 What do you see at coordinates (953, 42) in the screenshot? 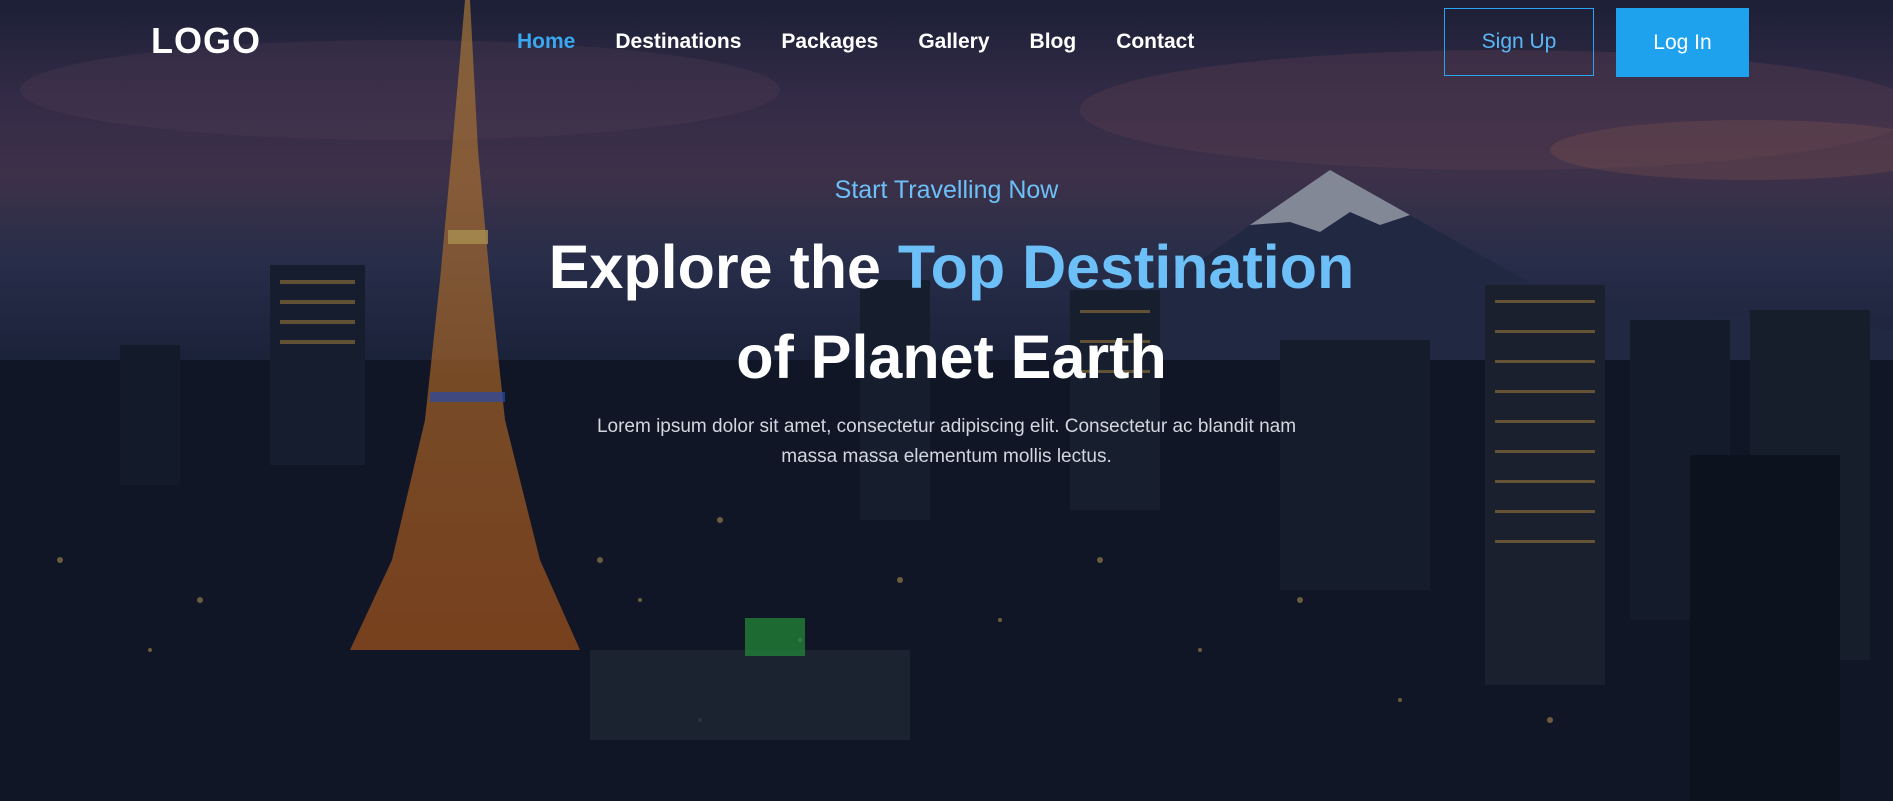
I see `nav-link-gallery: Gallery` at bounding box center [953, 42].